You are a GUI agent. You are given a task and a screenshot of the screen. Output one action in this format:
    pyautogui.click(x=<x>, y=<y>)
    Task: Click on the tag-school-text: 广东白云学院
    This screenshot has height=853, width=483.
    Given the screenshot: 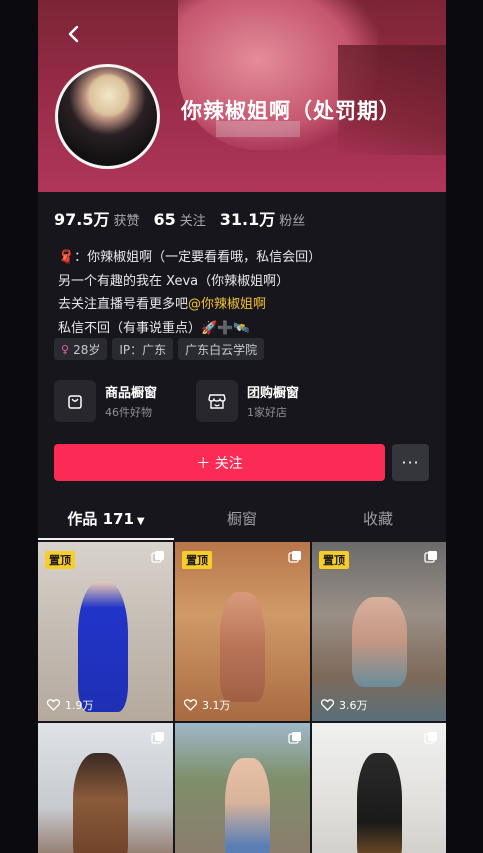 What is the action you would take?
    pyautogui.click(x=221, y=349)
    